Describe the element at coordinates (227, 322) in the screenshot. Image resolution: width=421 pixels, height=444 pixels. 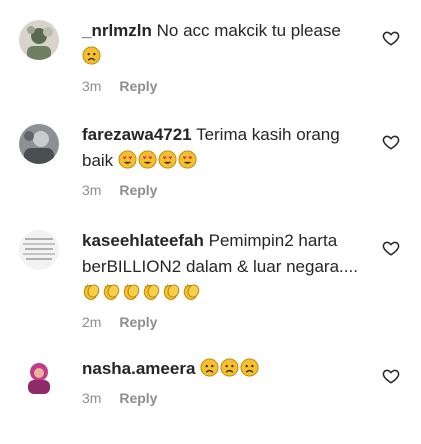
I see `comment-meta: 2m Reply` at that location.